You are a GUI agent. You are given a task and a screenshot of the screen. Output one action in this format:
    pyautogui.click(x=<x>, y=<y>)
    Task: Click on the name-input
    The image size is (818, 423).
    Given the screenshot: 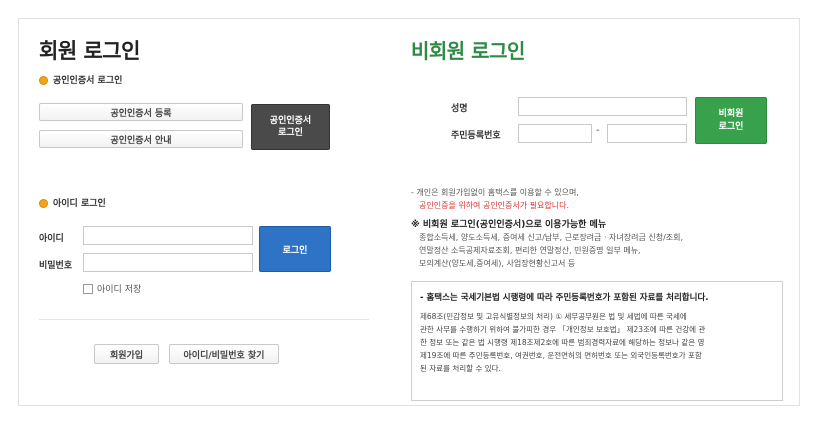 What is the action you would take?
    pyautogui.click(x=602, y=106)
    